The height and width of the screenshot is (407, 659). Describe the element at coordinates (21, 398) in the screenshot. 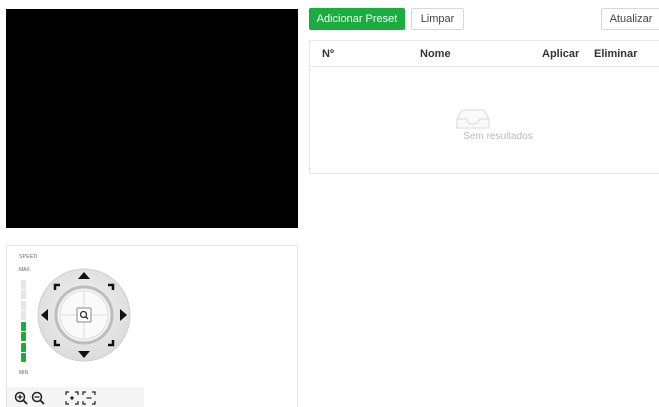

I see `zoom-in-icon` at that location.